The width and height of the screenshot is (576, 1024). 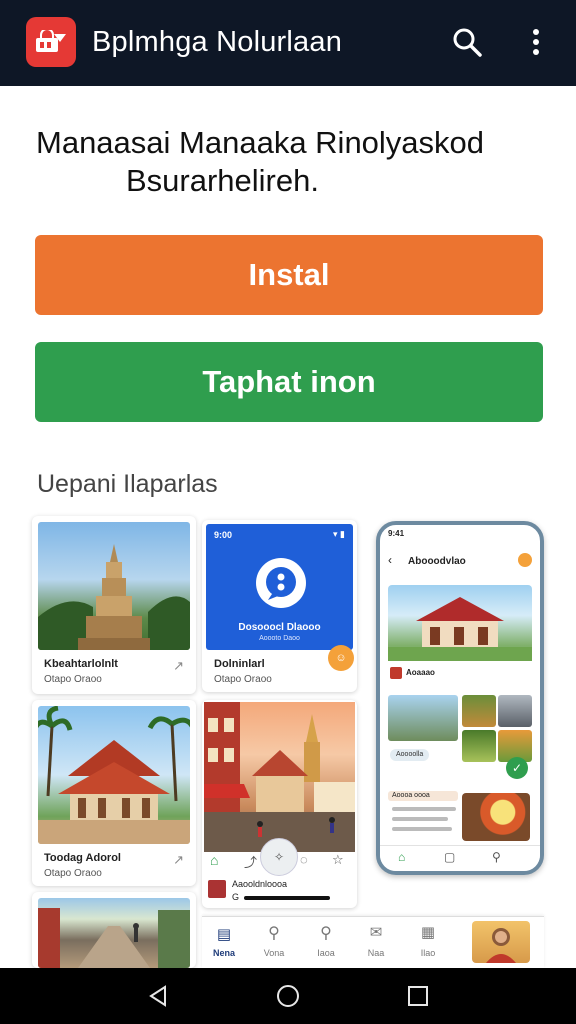 What do you see at coordinates (260, 142) in the screenshot?
I see `headline-line-1: Manaasai Manaaka Rinolyaskod` at bounding box center [260, 142].